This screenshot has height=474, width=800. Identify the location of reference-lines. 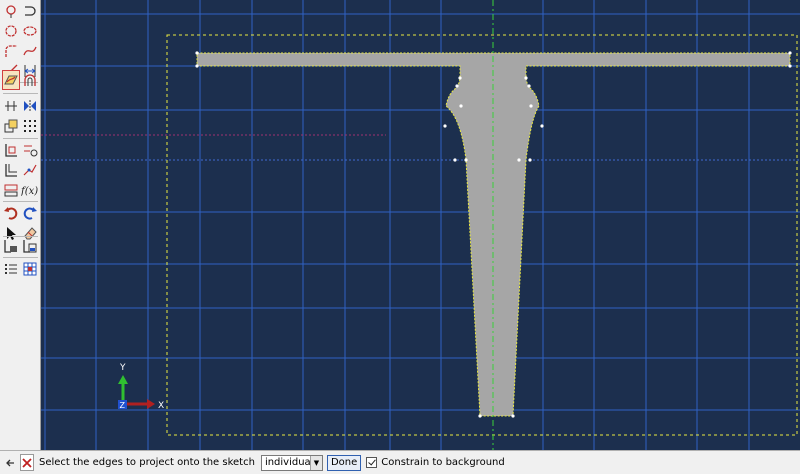
(420, 147).